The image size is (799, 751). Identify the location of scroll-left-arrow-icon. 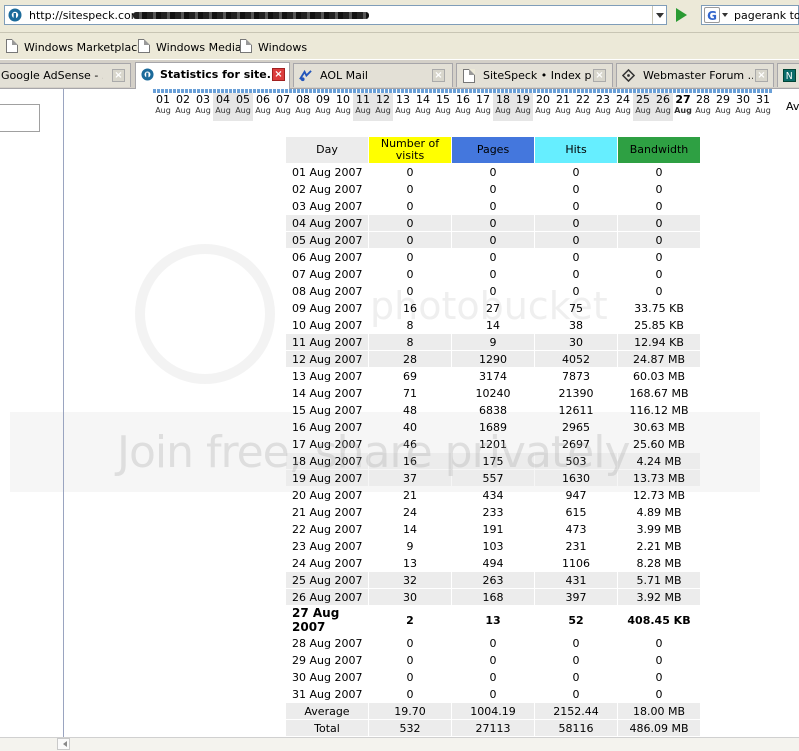
(63, 744).